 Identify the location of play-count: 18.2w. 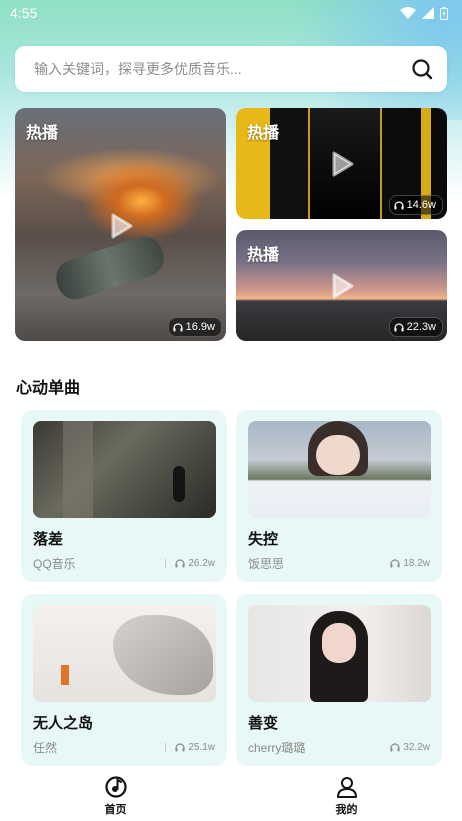
(416, 563).